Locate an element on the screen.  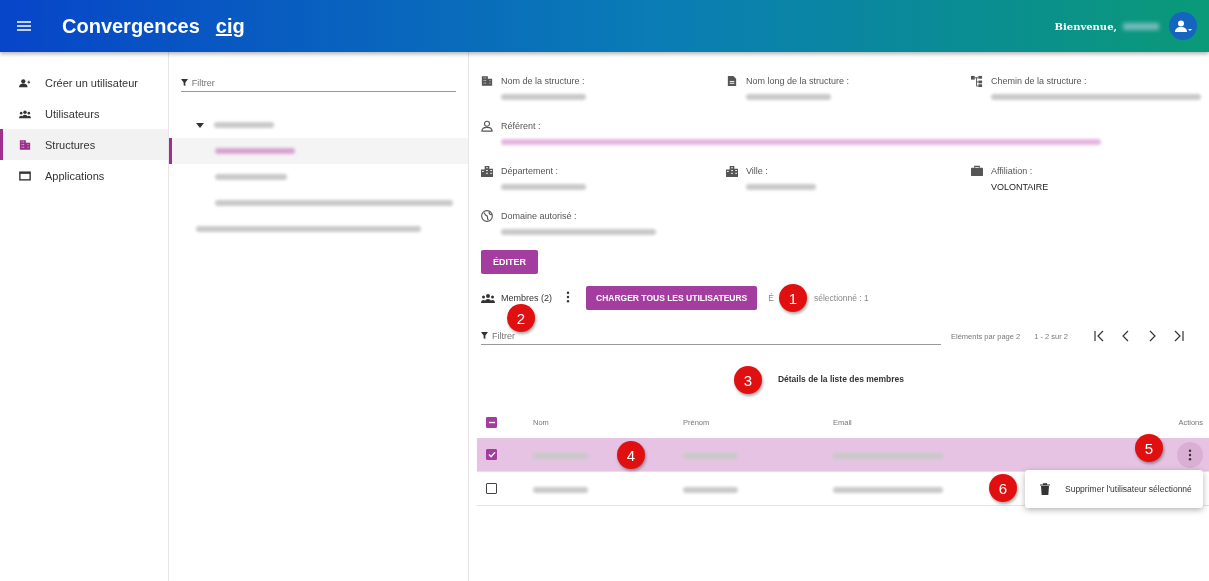
user-icon is located at coordinates (1183, 26).